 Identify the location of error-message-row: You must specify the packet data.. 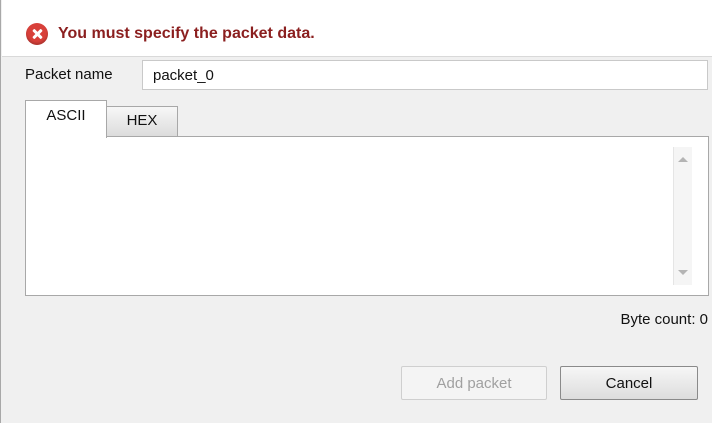
(170, 34).